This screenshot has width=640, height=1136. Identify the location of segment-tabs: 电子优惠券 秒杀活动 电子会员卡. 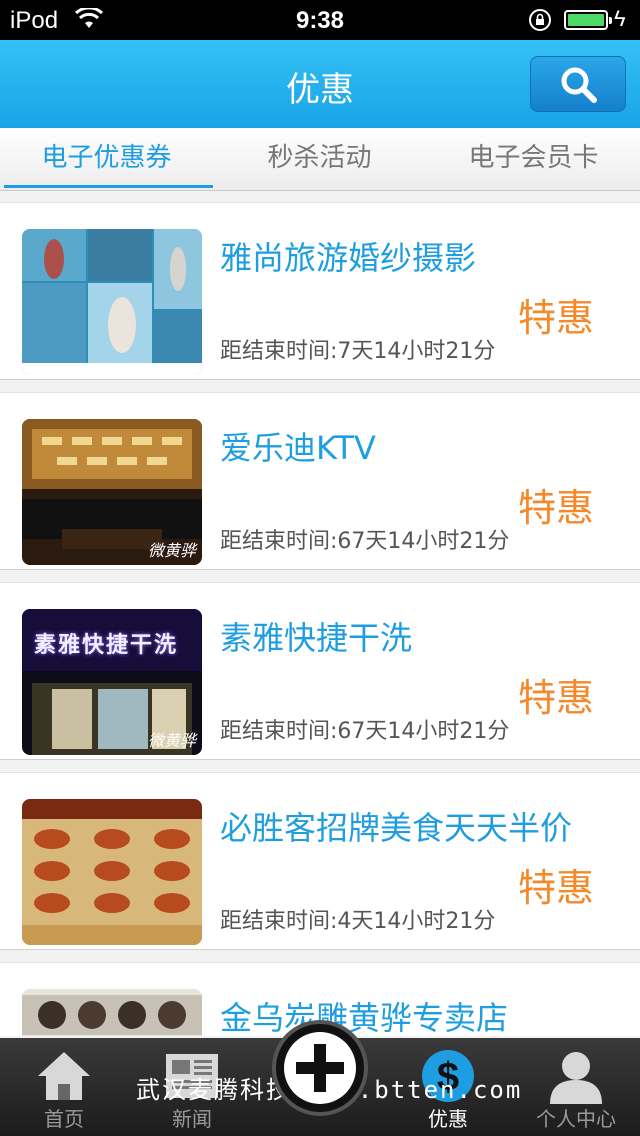
(320, 159).